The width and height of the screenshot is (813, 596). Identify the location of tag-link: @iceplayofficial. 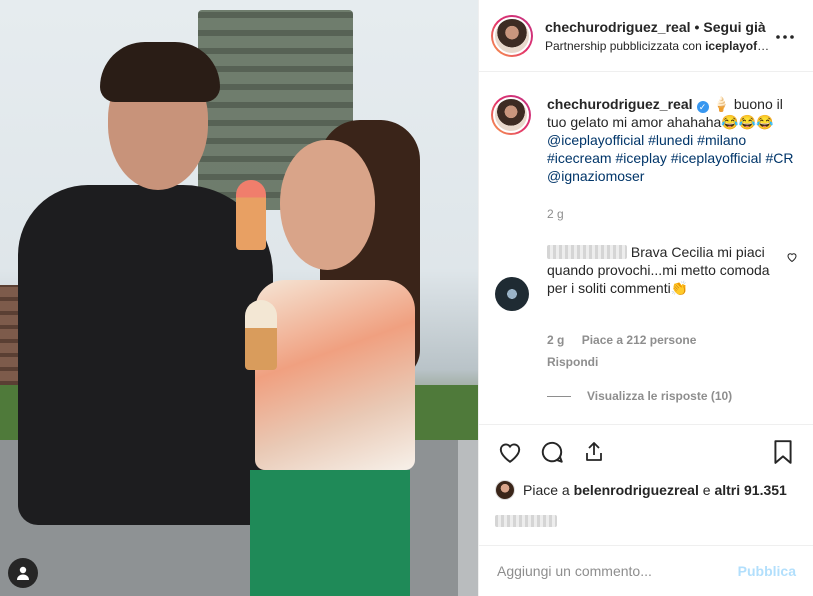
(595, 140).